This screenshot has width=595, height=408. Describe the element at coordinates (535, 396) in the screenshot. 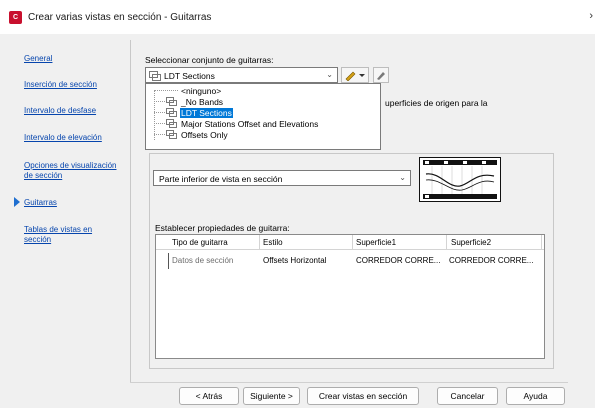

I see `help-button: Ayuda` at that location.